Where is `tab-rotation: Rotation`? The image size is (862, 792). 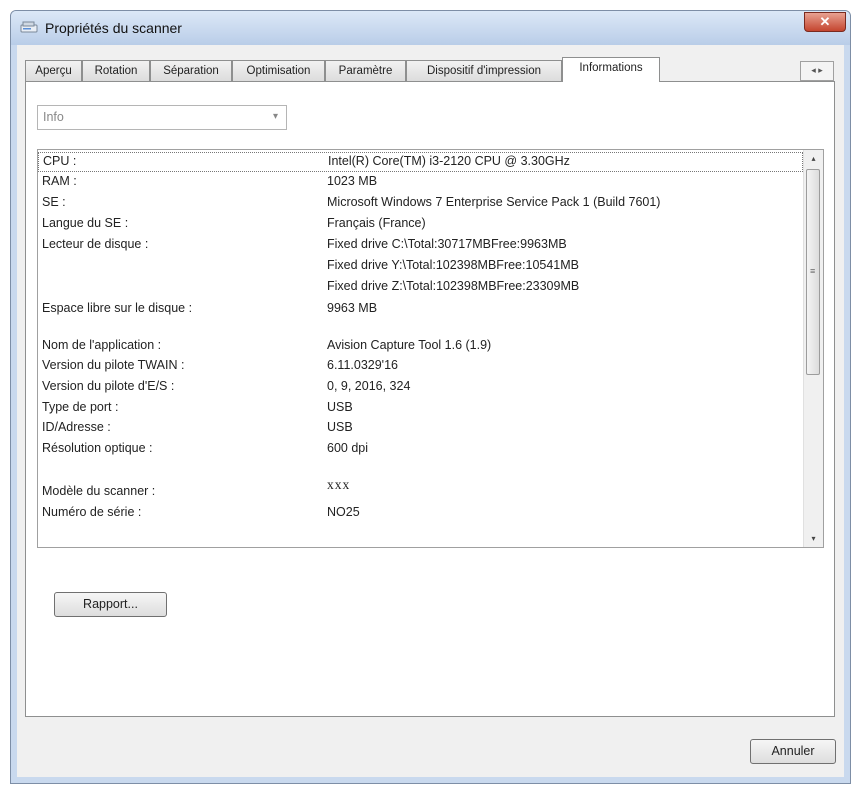 tab-rotation: Rotation is located at coordinates (116, 70).